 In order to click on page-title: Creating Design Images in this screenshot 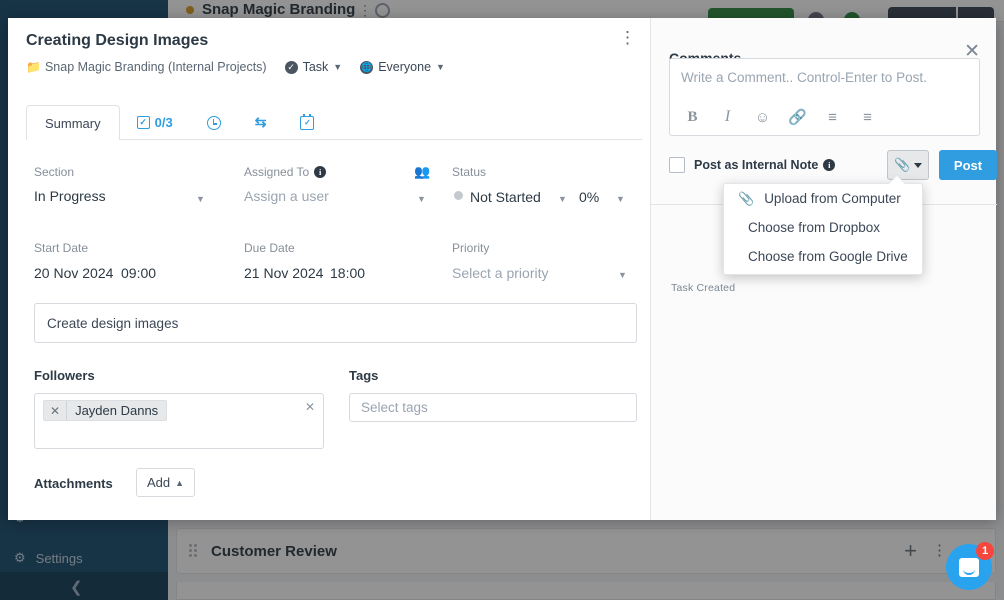, I will do `click(117, 40)`.